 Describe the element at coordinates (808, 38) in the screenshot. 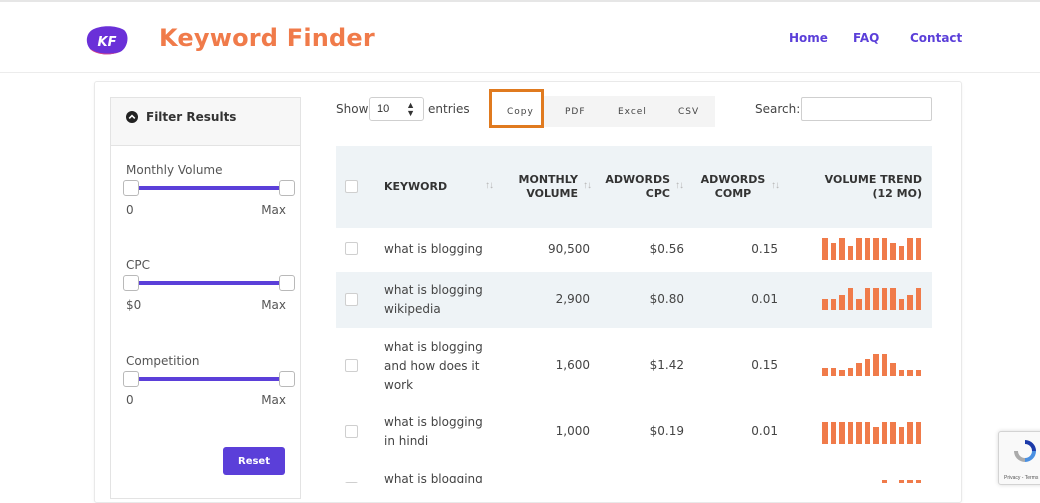

I see `nav-home: Home` at that location.